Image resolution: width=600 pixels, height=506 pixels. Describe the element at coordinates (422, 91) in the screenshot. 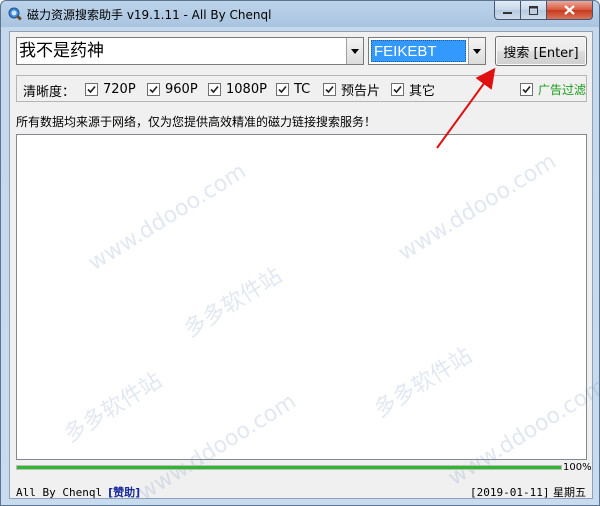

I see `checkbox-label: 其它` at that location.